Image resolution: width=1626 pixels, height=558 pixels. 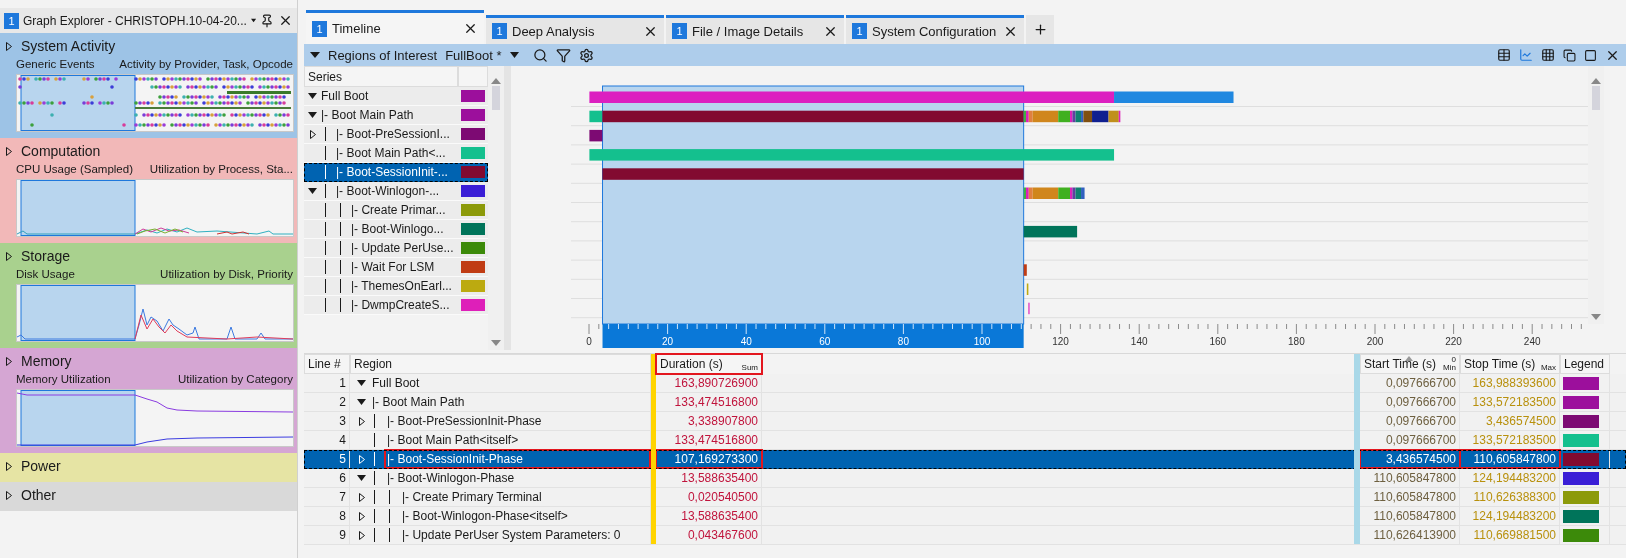 I want to click on series-row: |- Boot Main Path, so click(x=396, y=115).